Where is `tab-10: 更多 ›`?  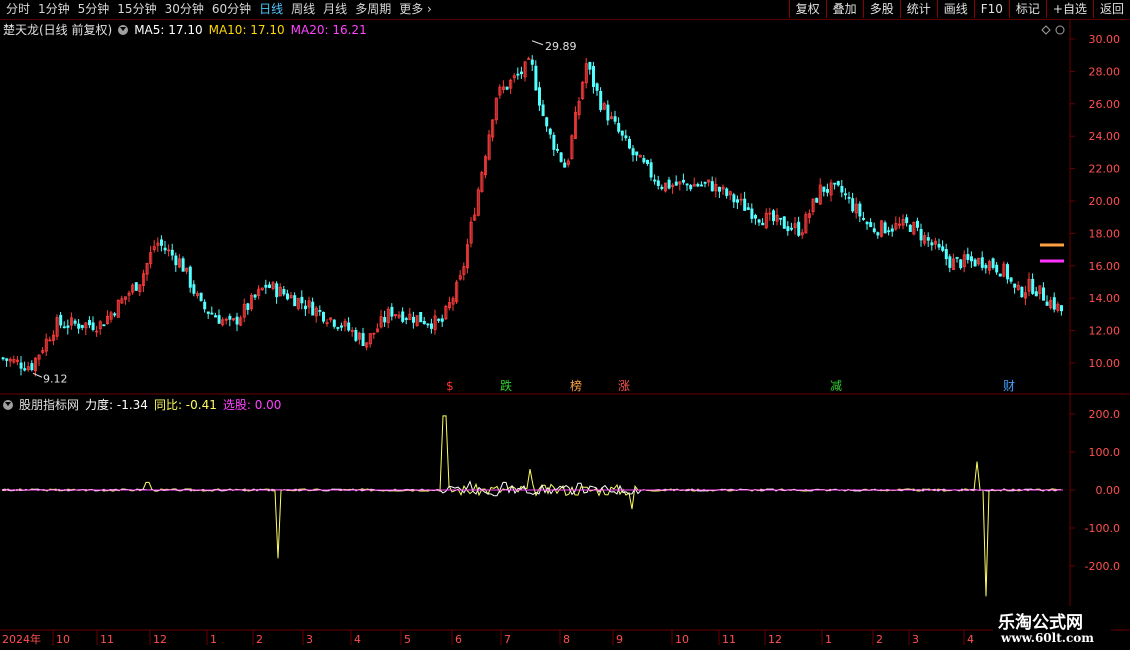 tab-10: 更多 › is located at coordinates (415, 9).